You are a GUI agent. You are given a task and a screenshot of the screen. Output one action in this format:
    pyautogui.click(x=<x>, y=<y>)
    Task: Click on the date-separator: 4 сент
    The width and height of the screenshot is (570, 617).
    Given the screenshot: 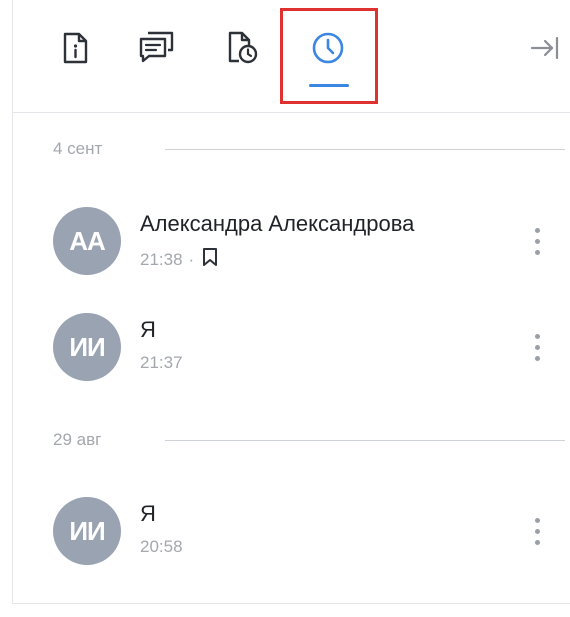 What is the action you would take?
    pyautogui.click(x=309, y=149)
    